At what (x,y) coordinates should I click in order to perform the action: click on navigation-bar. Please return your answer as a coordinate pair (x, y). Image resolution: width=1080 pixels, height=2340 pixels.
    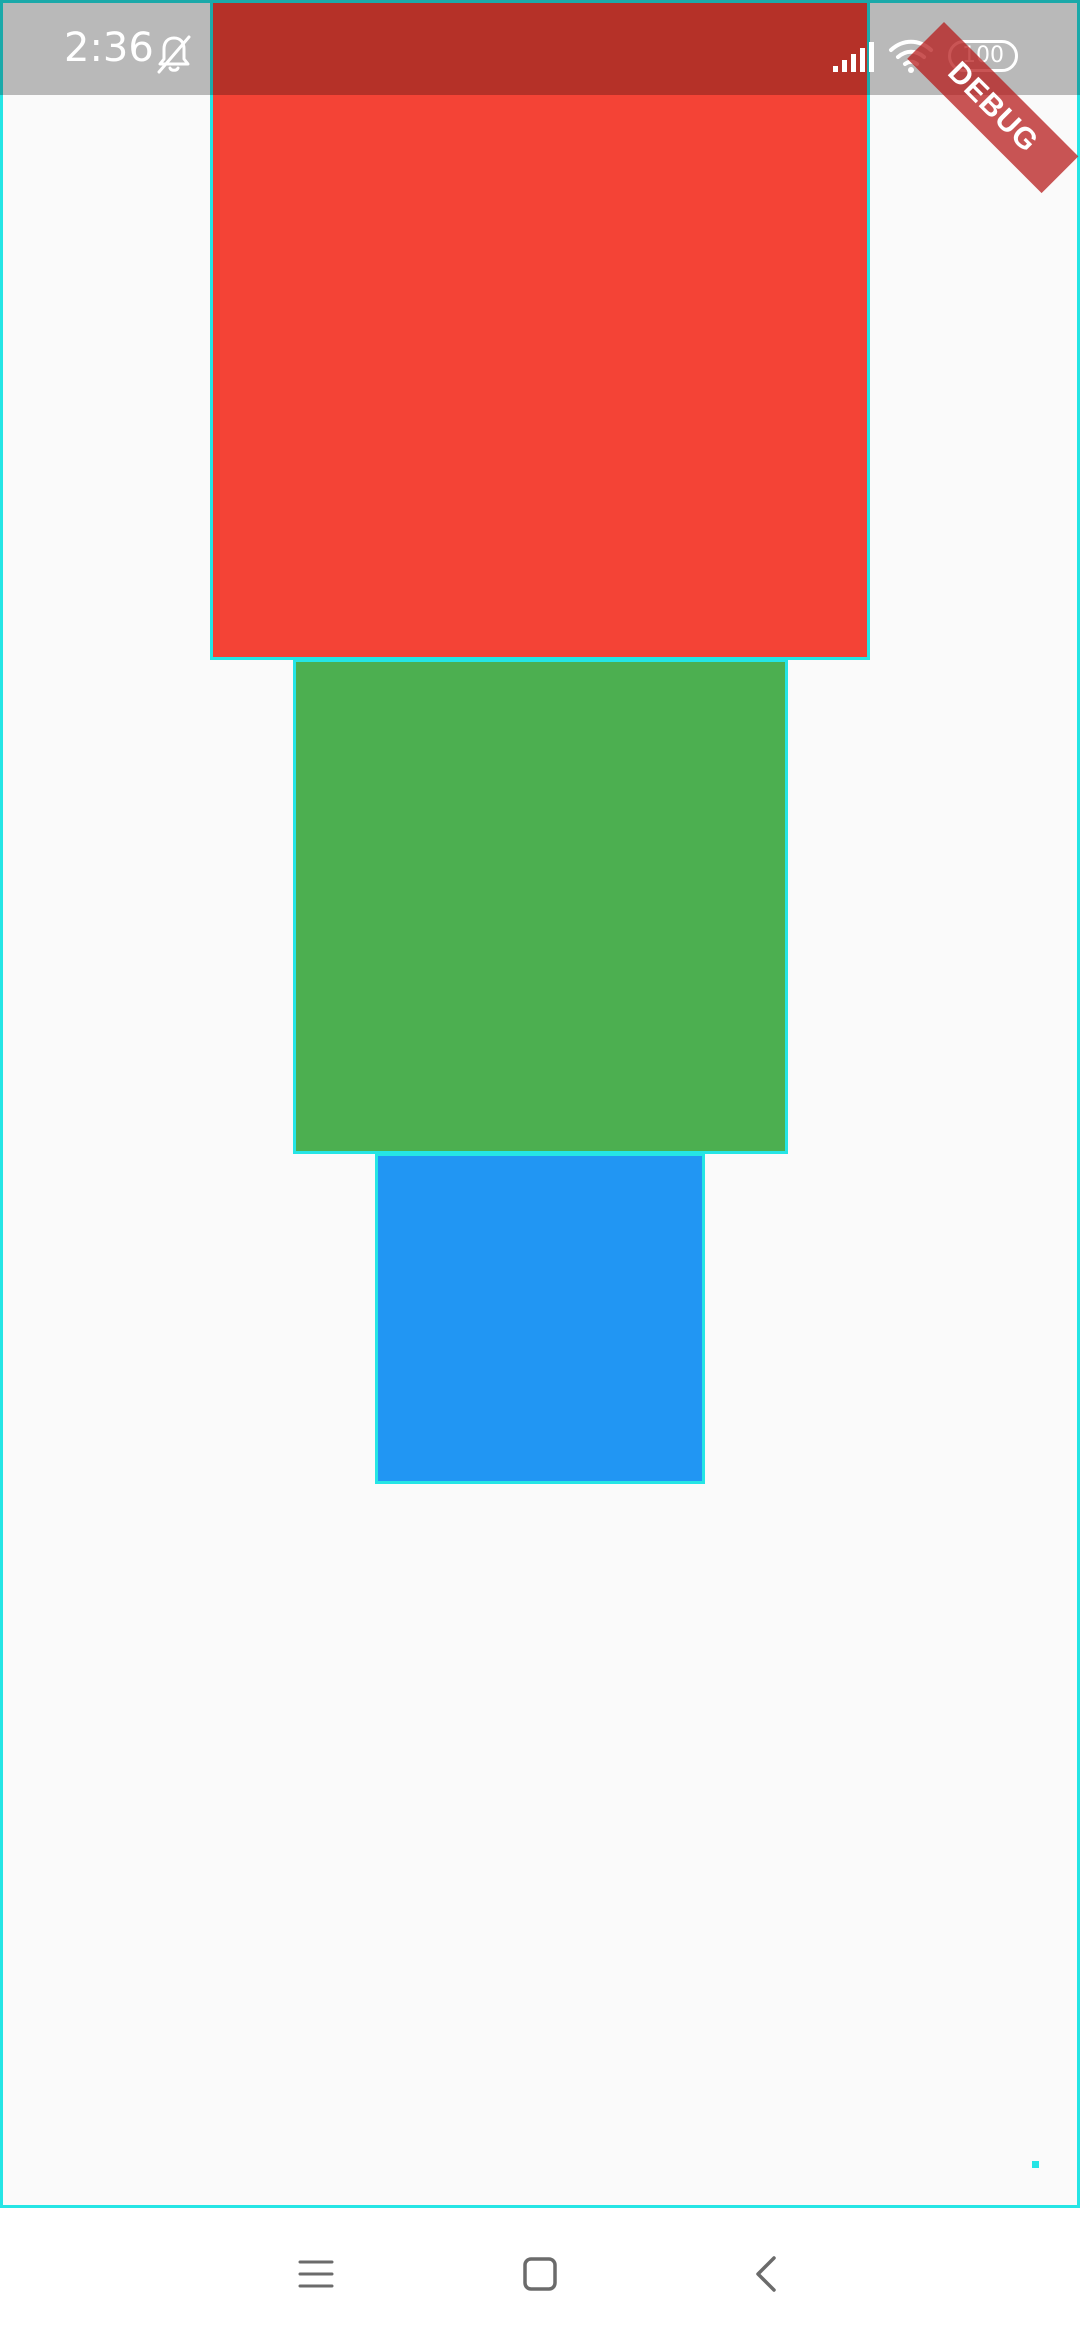
    Looking at the image, I should click on (540, 2274).